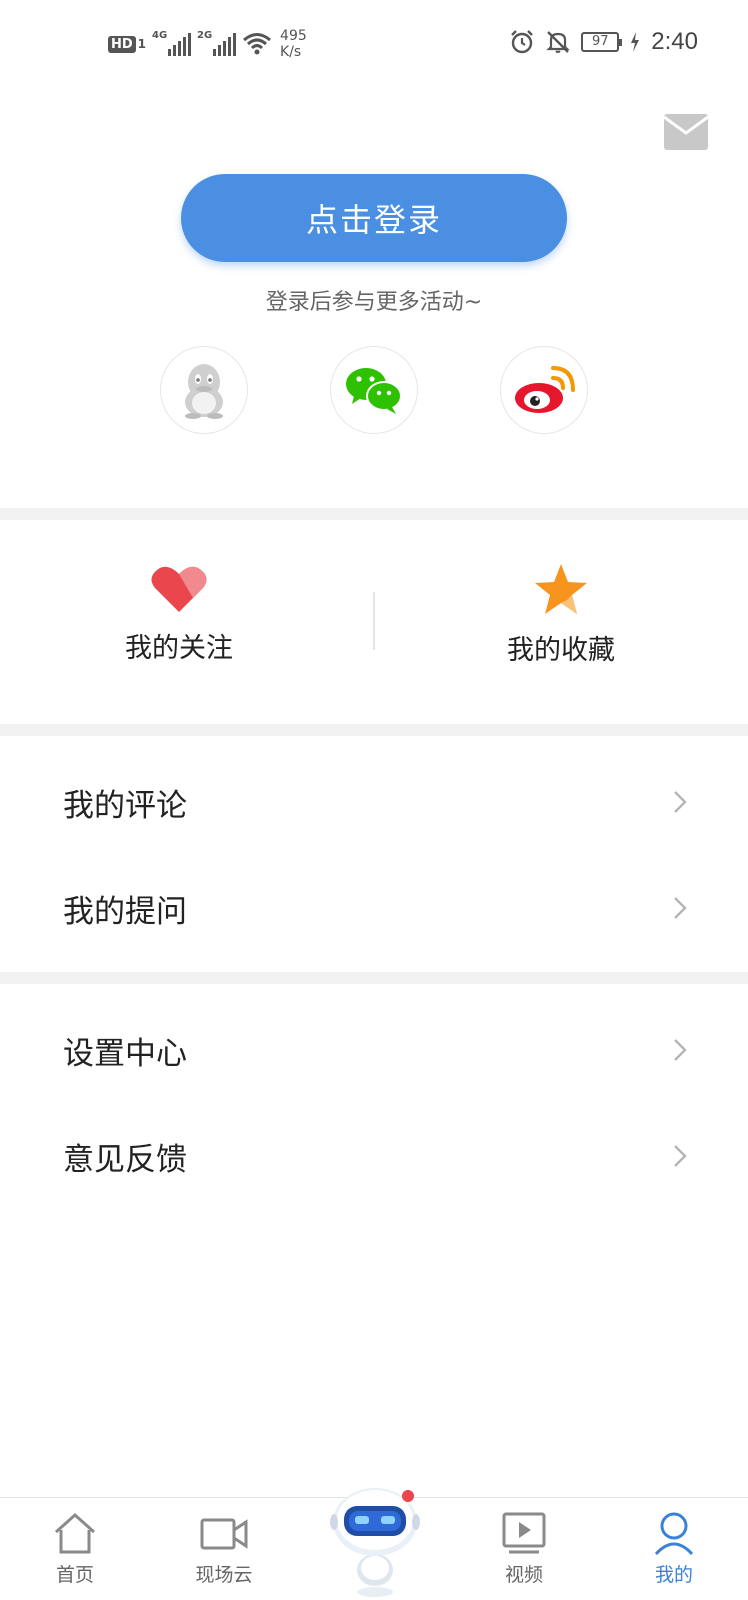  Describe the element at coordinates (125, 805) in the screenshot. I see `menu-item-label: 我的评论` at that location.